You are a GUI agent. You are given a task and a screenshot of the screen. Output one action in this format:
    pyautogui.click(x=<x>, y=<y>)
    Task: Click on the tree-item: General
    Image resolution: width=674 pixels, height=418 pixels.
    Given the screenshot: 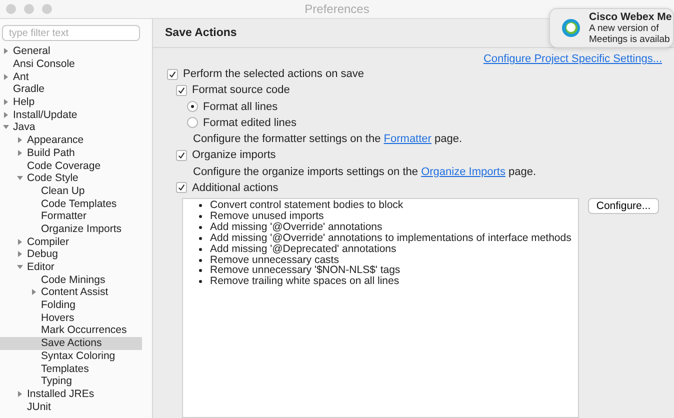 What is the action you would take?
    pyautogui.click(x=71, y=51)
    